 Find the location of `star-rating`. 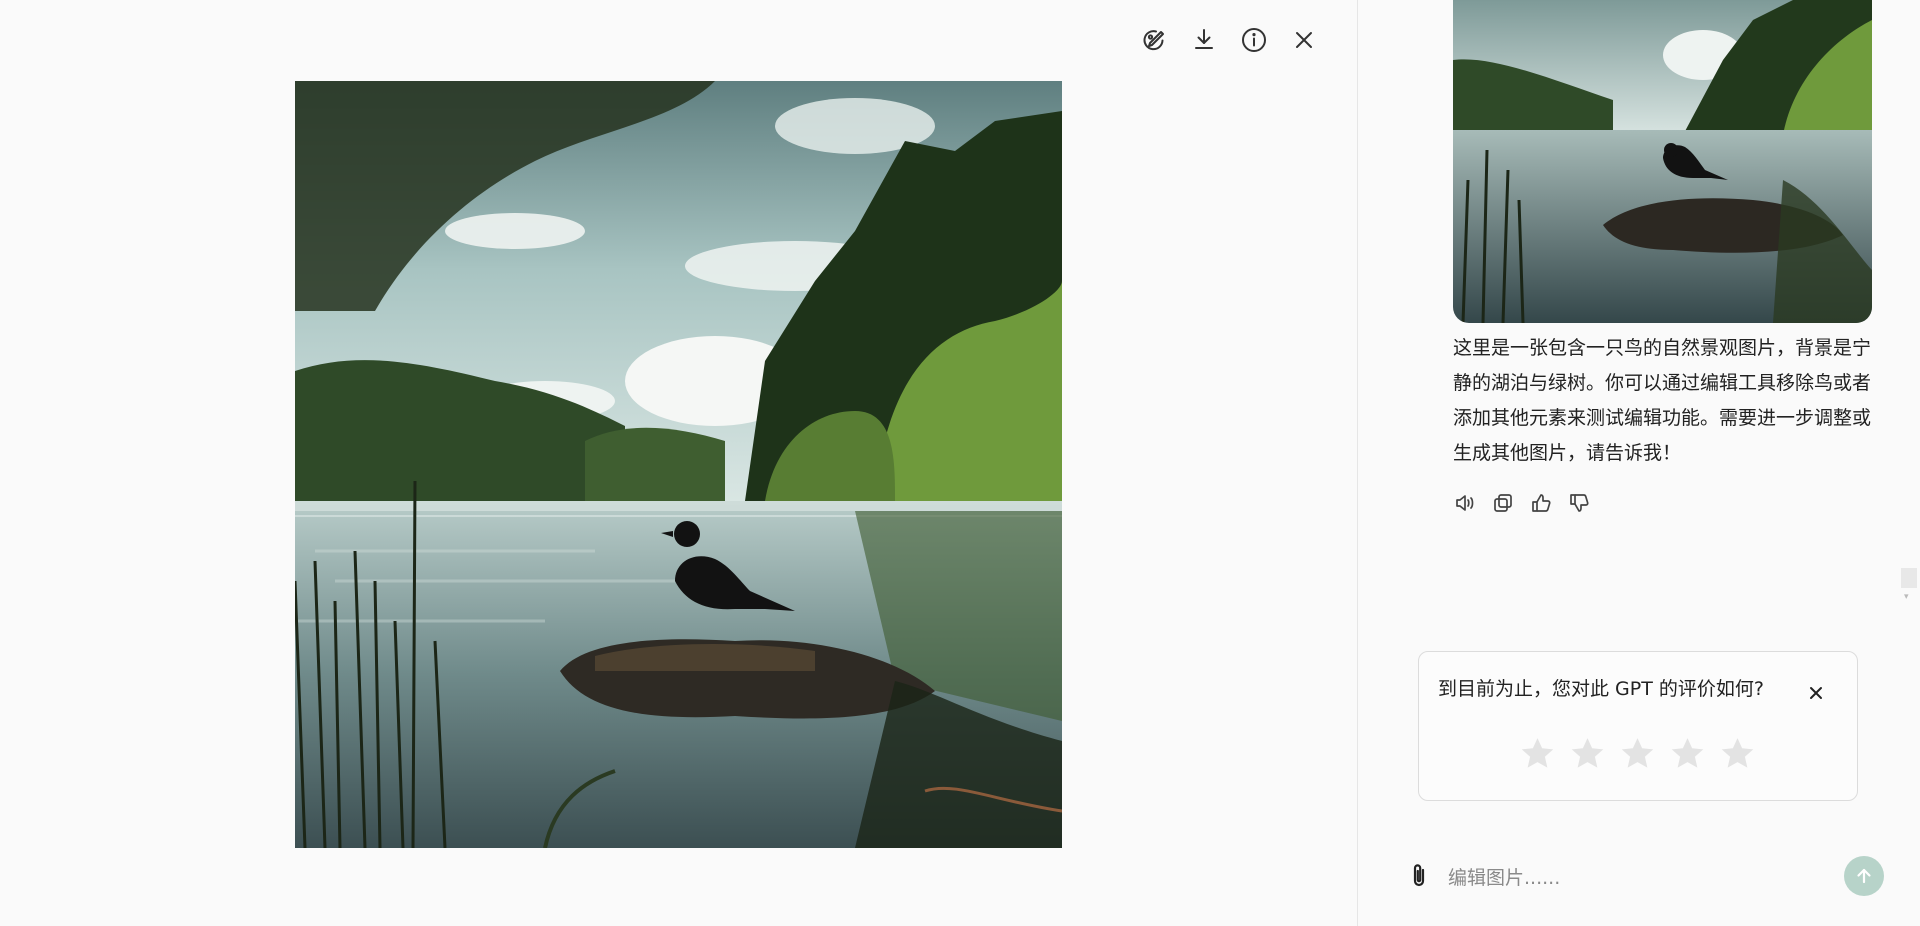

star-rating is located at coordinates (1637, 753).